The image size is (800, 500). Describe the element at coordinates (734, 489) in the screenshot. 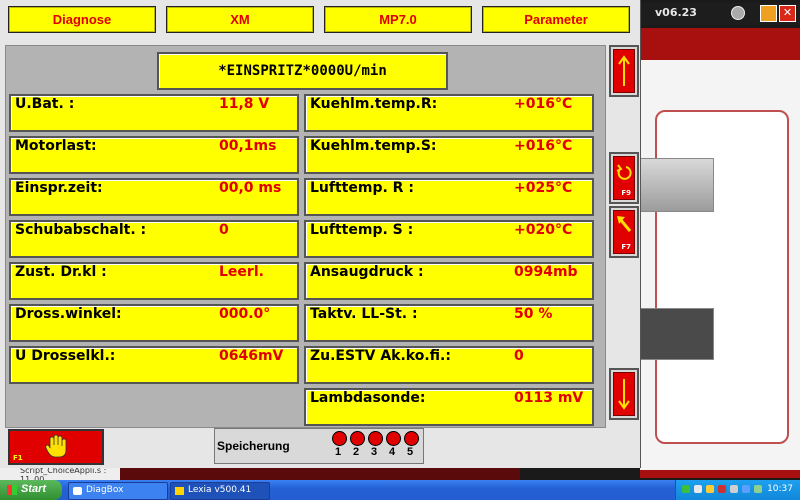

I see `volume-icon` at that location.